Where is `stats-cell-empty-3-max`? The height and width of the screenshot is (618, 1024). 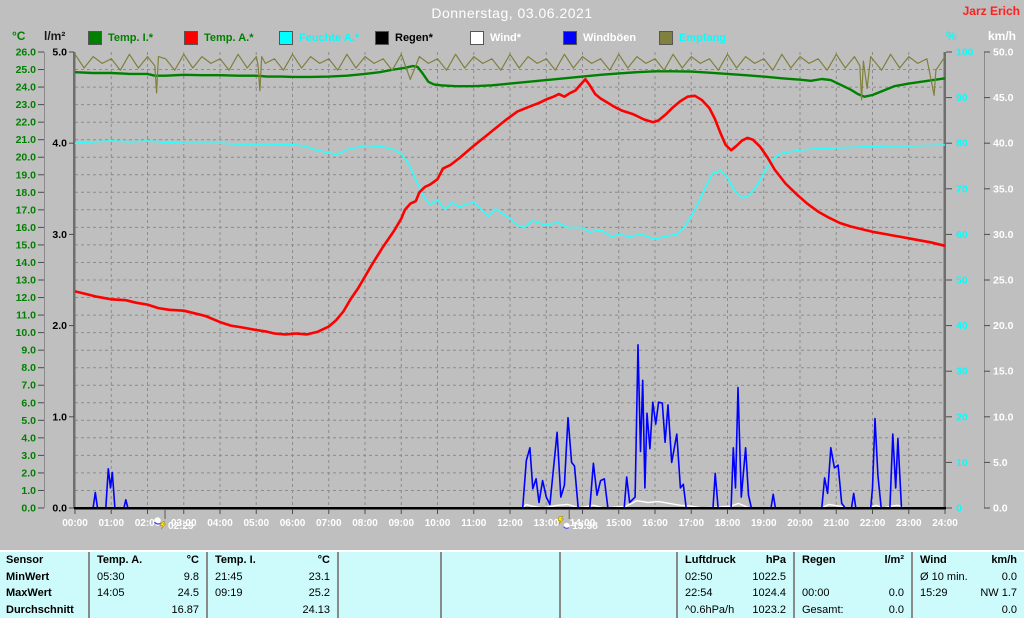
stats-cell-empty-3-max is located at coordinates (618, 593).